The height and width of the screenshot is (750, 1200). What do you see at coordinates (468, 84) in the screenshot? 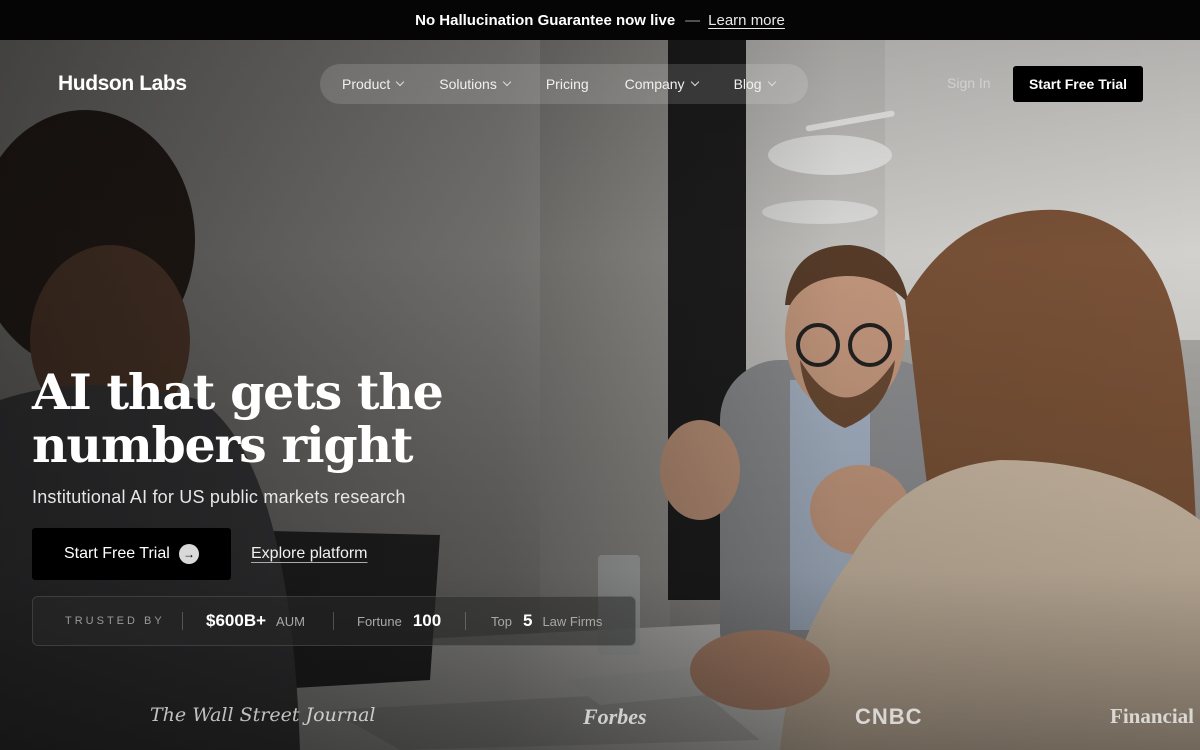
I see `nav-item-label: Solutions` at bounding box center [468, 84].